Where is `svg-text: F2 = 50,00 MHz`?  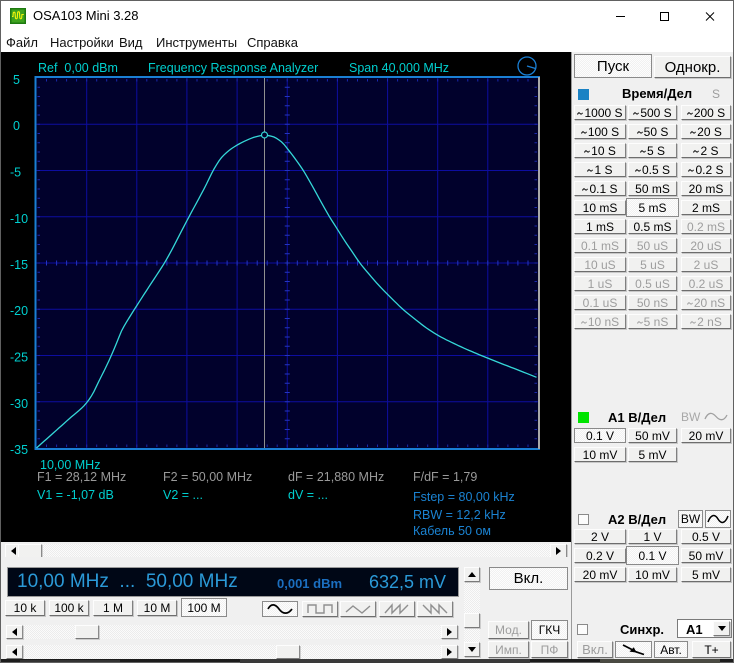 svg-text: F2 = 50,00 MHz is located at coordinates (207, 477).